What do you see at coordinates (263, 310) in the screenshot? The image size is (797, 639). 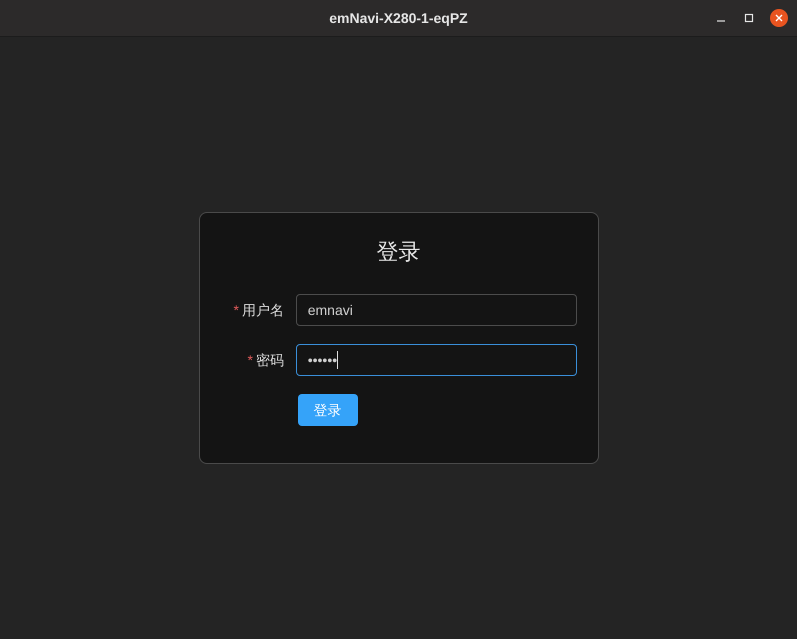 I see `field-label: 用户名` at bounding box center [263, 310].